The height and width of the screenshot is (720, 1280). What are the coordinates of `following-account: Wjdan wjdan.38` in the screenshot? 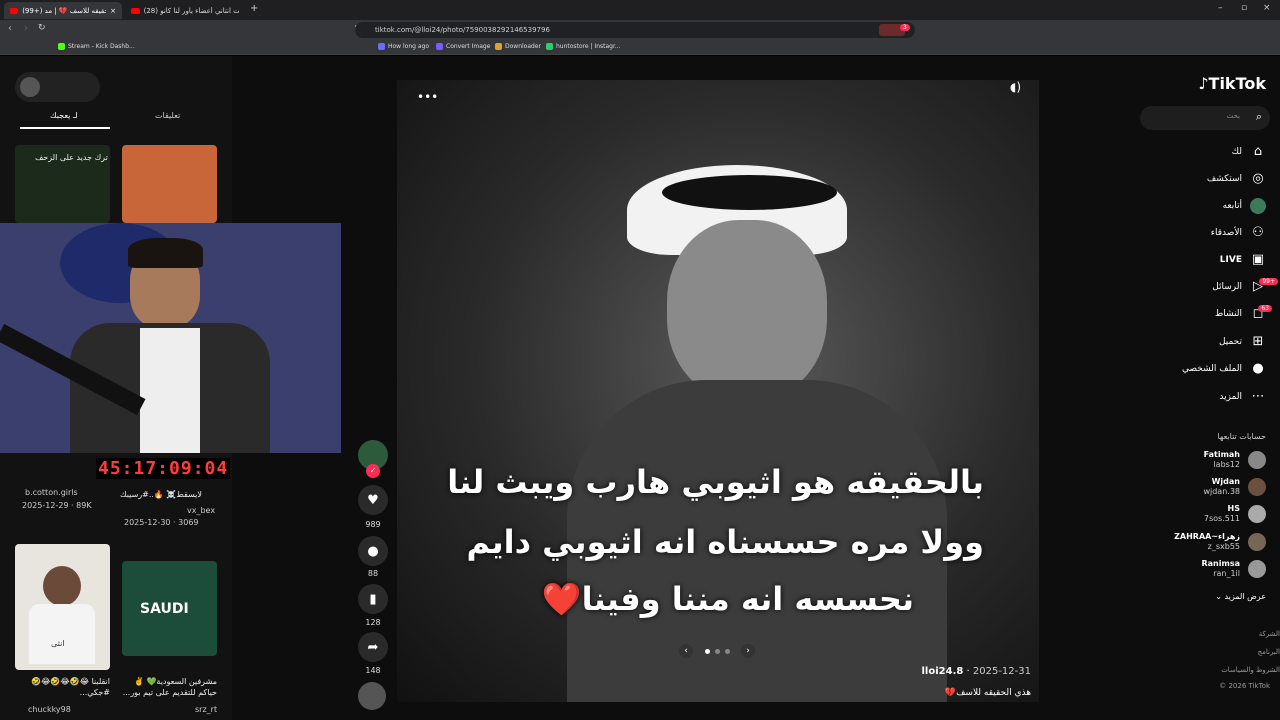 It's located at (1234, 487).